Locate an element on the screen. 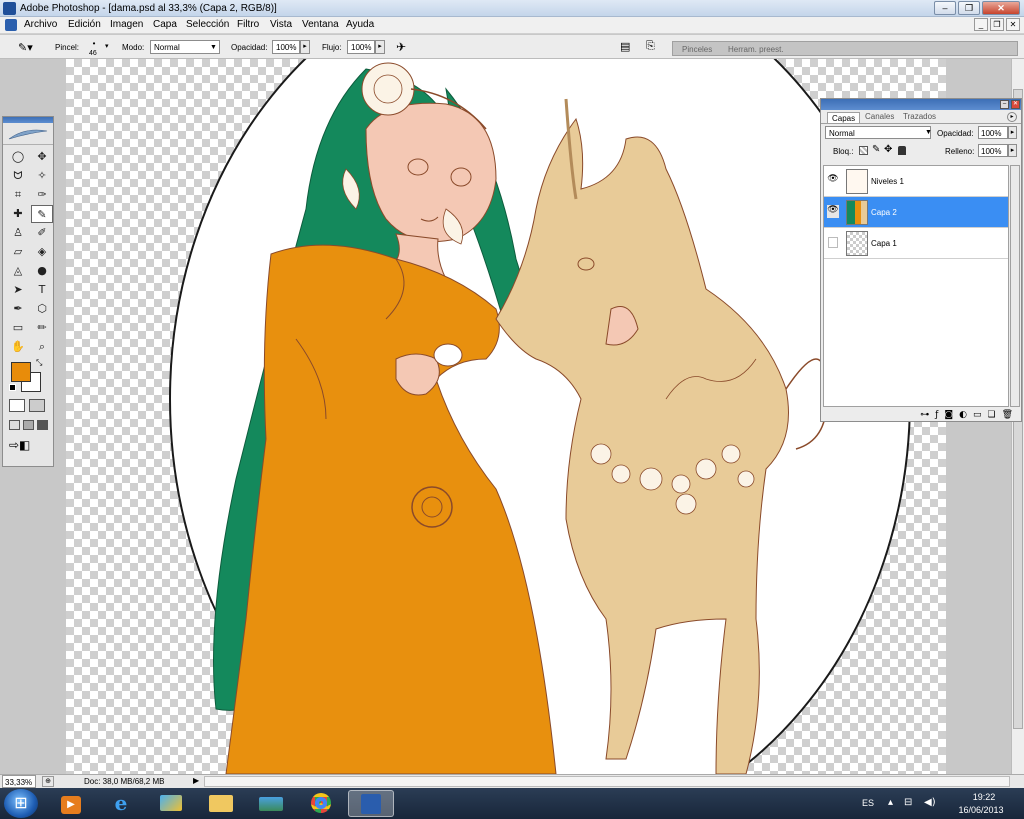 The width and height of the screenshot is (1024, 819). tab-herram-preest: Herram. preest. is located at coordinates (756, 49).